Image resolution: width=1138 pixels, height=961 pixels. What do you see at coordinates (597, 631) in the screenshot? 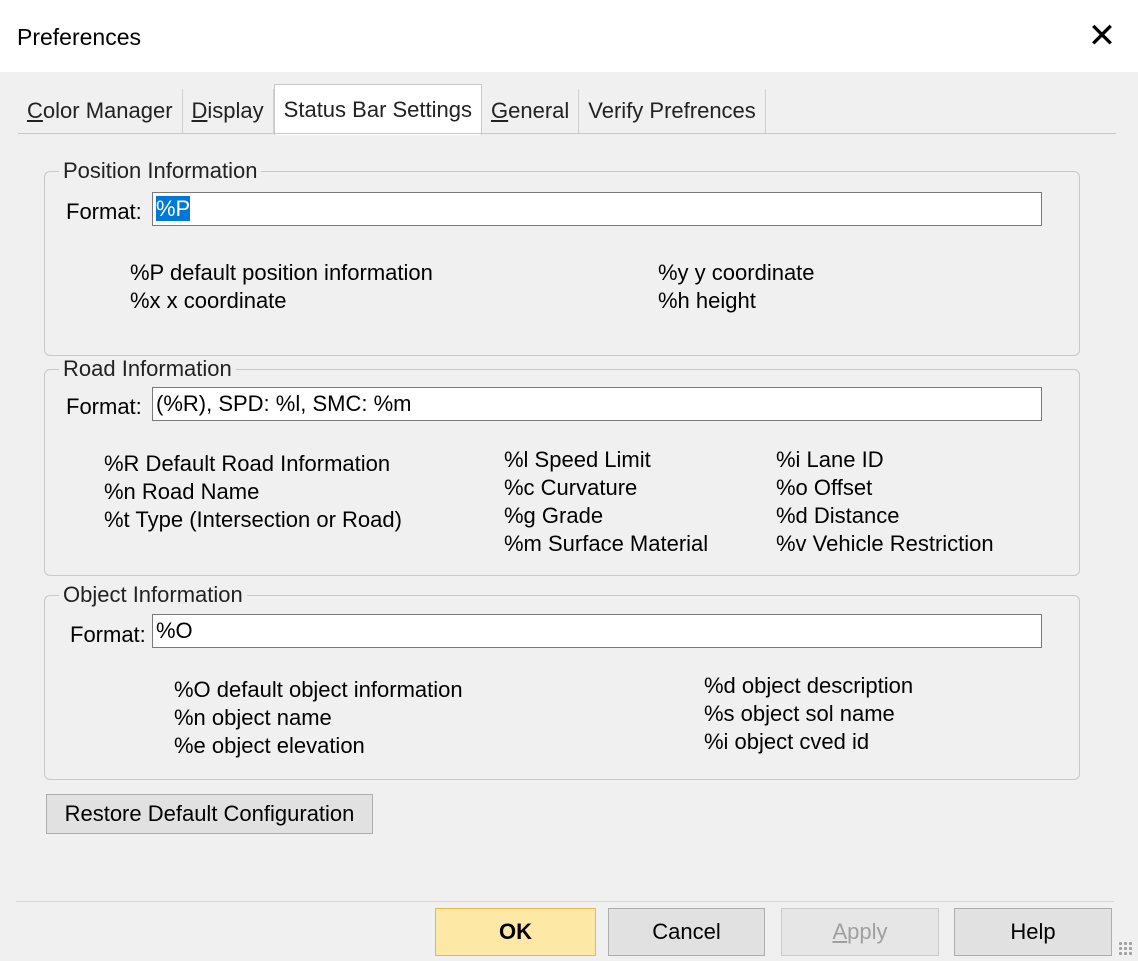
I see `object-format-input: %O` at bounding box center [597, 631].